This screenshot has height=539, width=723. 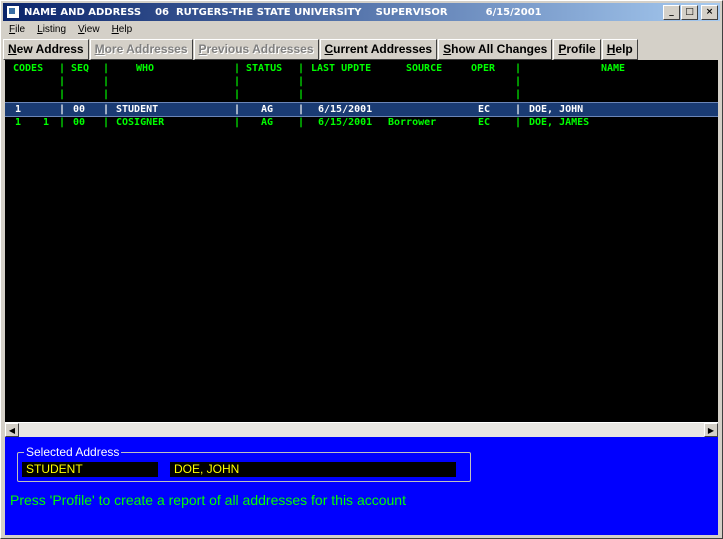 I want to click on cell-who: COSIGNER, so click(x=140, y=122).